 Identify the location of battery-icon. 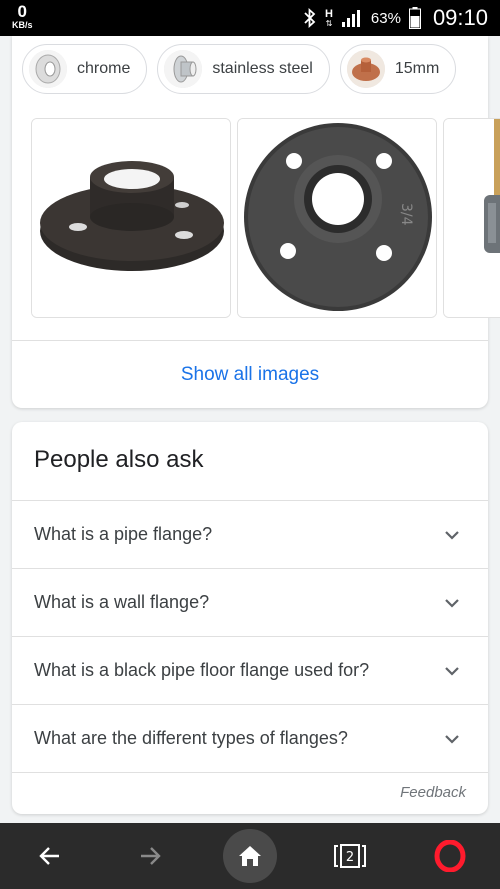
(414, 18).